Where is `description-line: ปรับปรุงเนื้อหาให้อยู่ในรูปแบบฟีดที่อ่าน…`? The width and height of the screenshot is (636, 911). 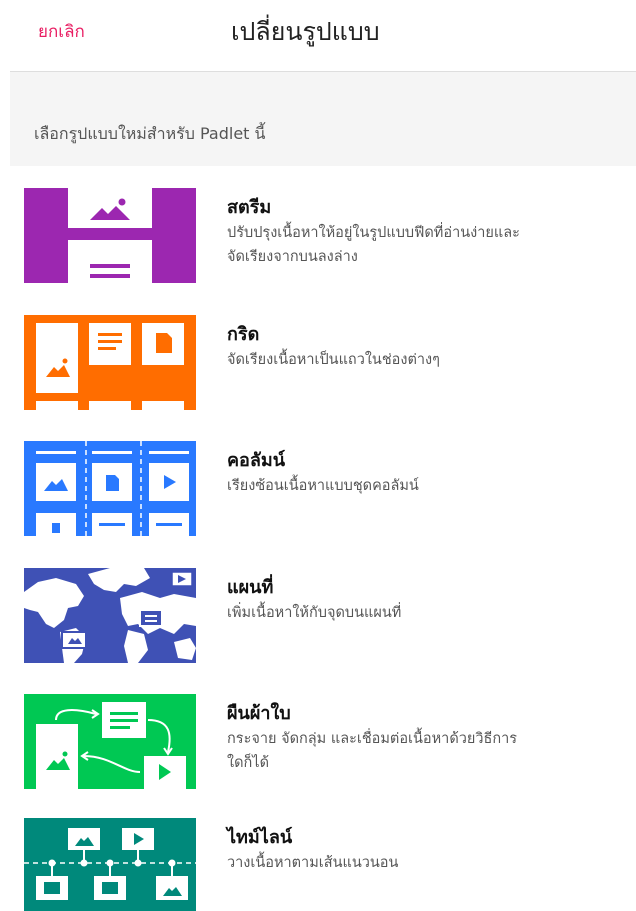
description-line: ปรับปรุงเนื้อหาให้อยู่ในรูปแบบฟีดที่อ่าน… is located at coordinates (373, 233).